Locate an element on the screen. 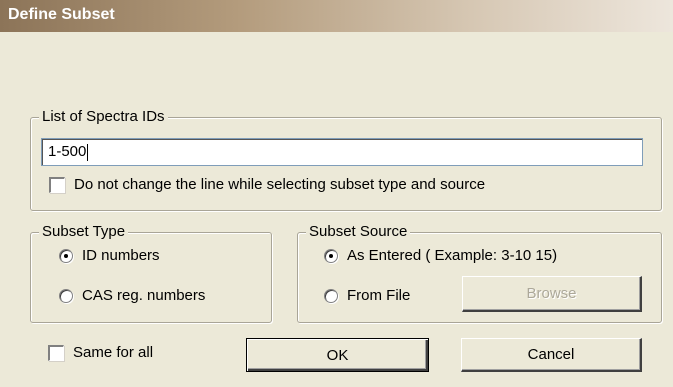 The image size is (673, 387). id-numbers-label: ID numbers is located at coordinates (121, 255).